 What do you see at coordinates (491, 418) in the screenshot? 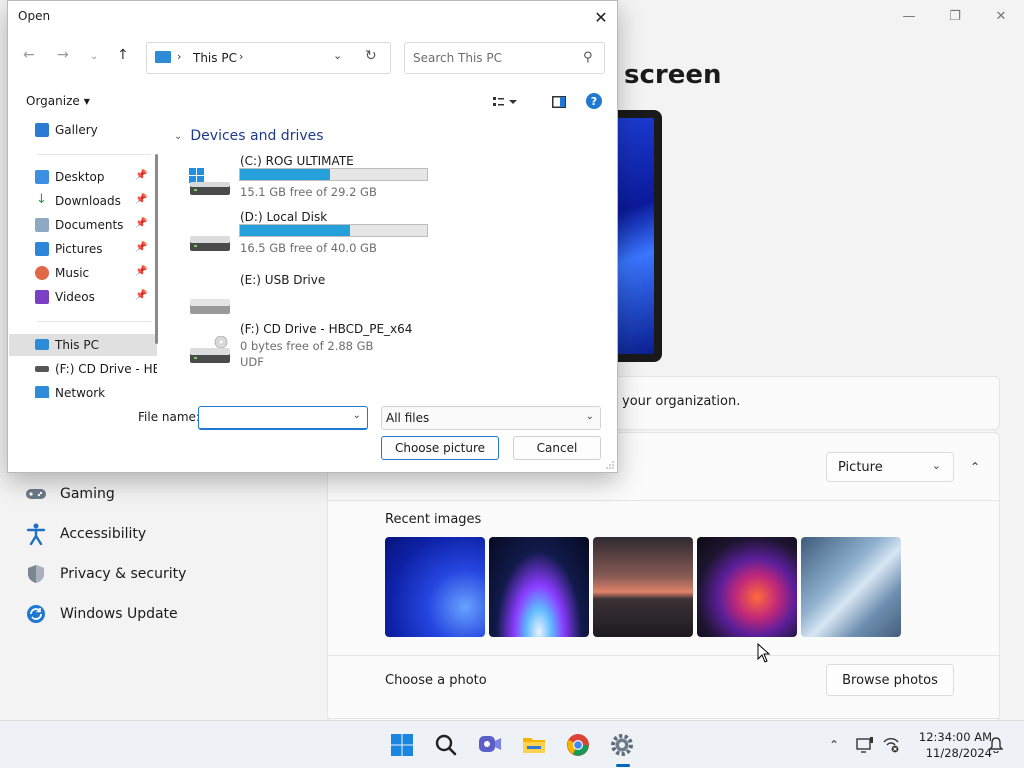
I see `file-type-select: All files ⌄` at bounding box center [491, 418].